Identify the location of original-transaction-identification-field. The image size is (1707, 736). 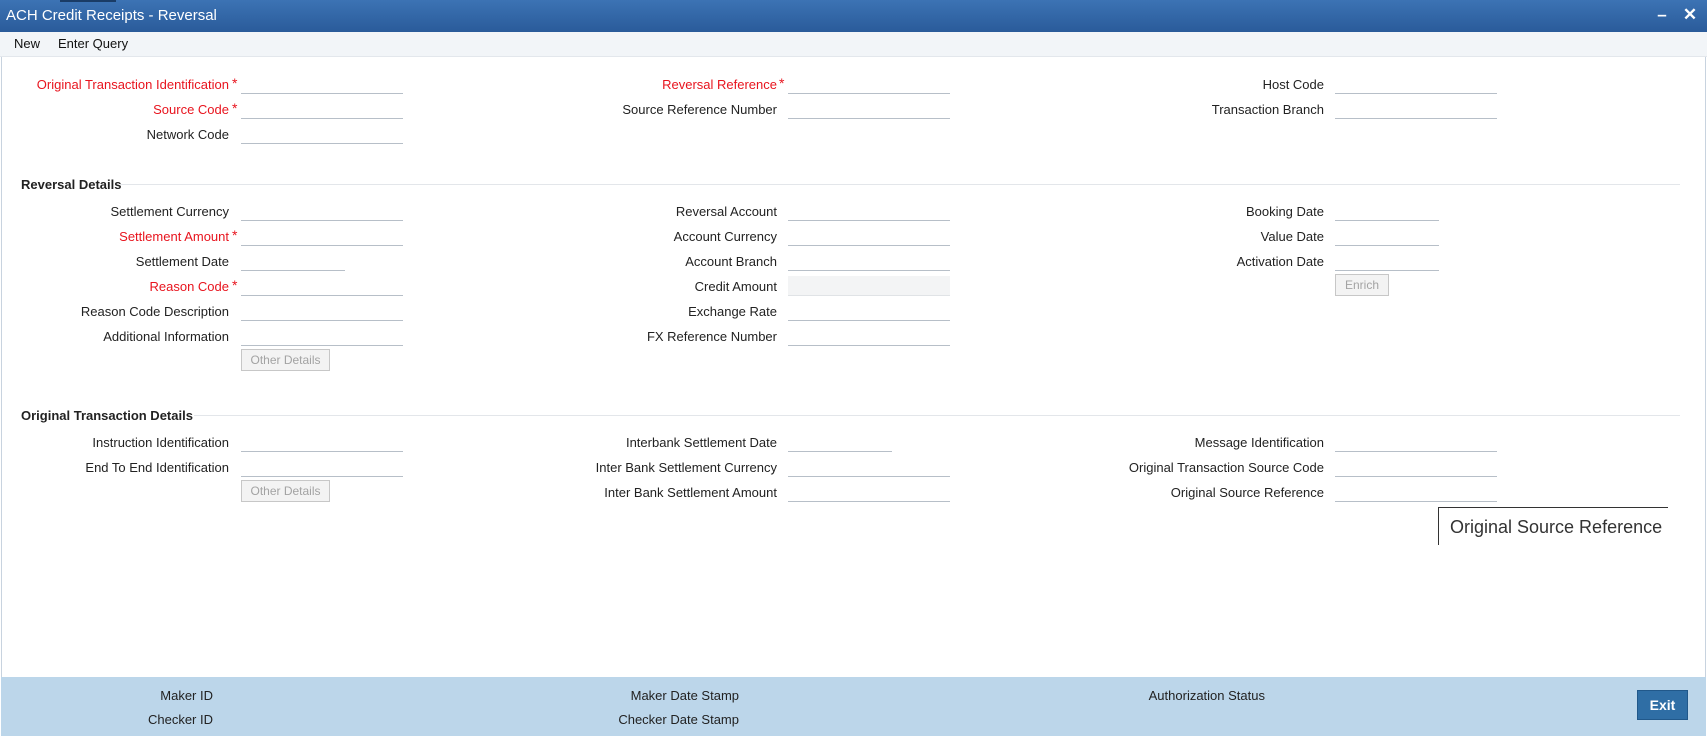
(322, 84).